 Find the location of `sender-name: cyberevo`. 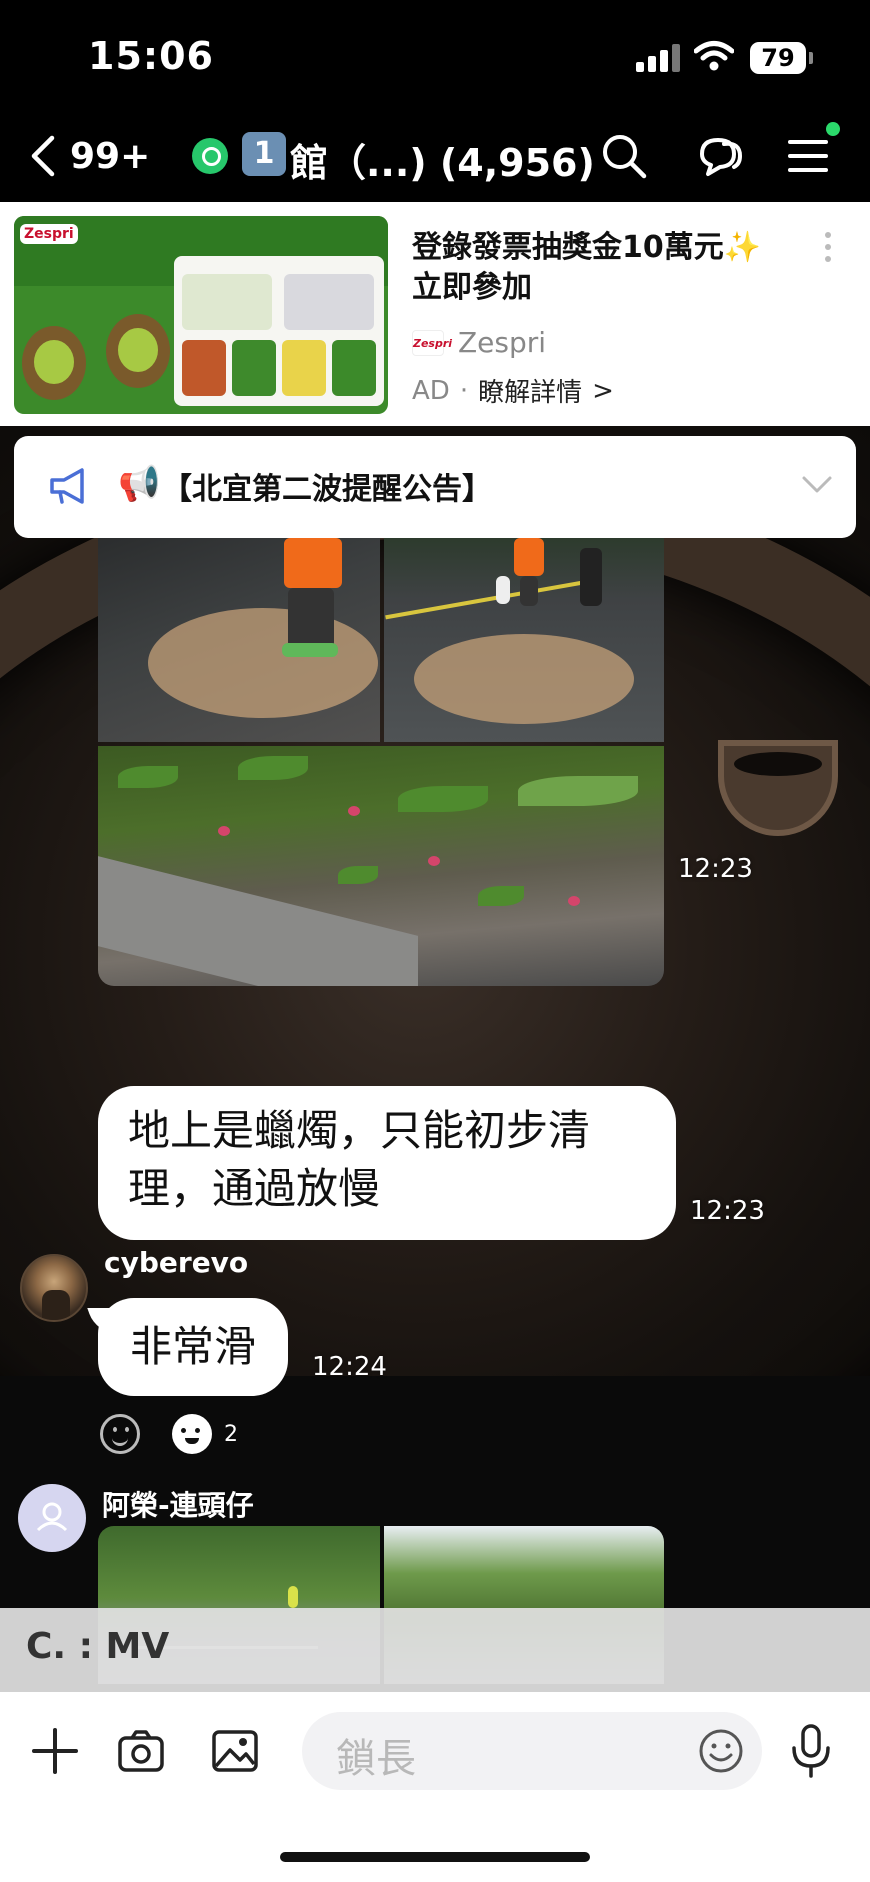

sender-name: cyberevo is located at coordinates (176, 1262).